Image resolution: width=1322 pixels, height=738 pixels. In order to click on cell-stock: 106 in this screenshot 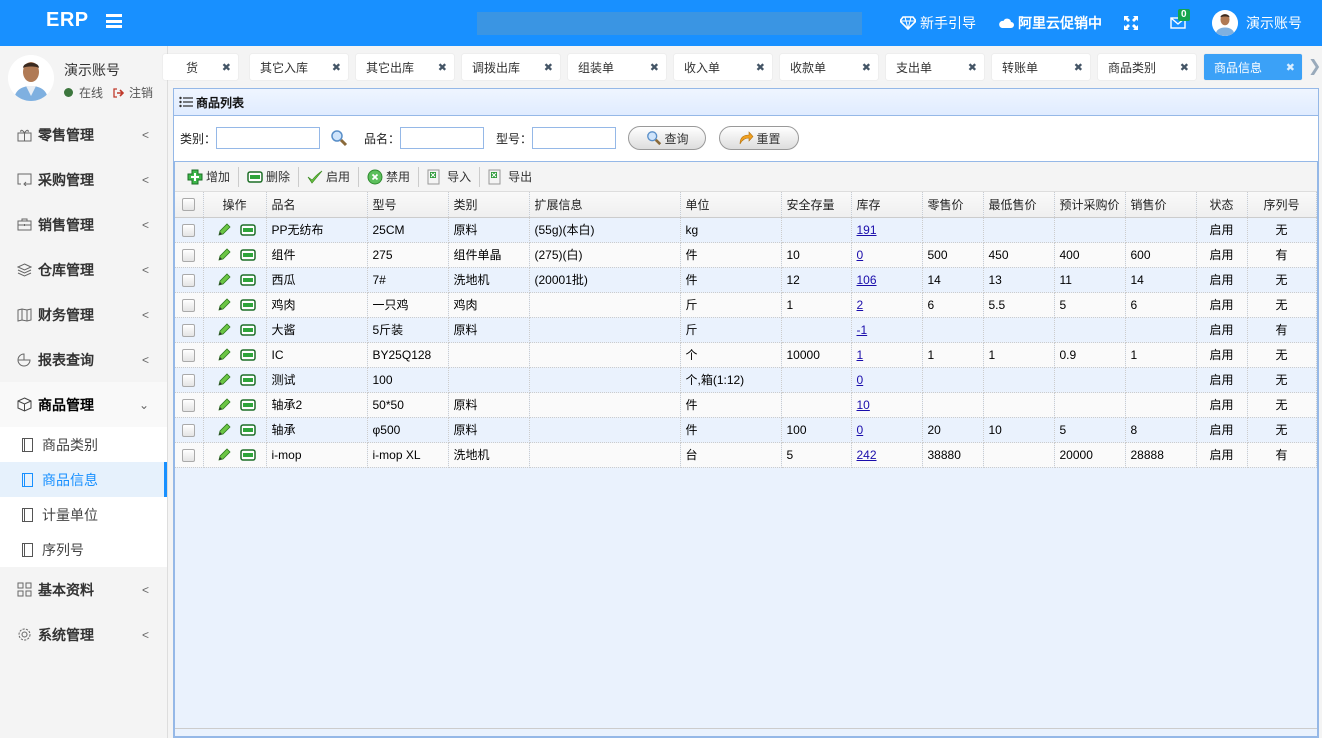, I will do `click(887, 280)`.